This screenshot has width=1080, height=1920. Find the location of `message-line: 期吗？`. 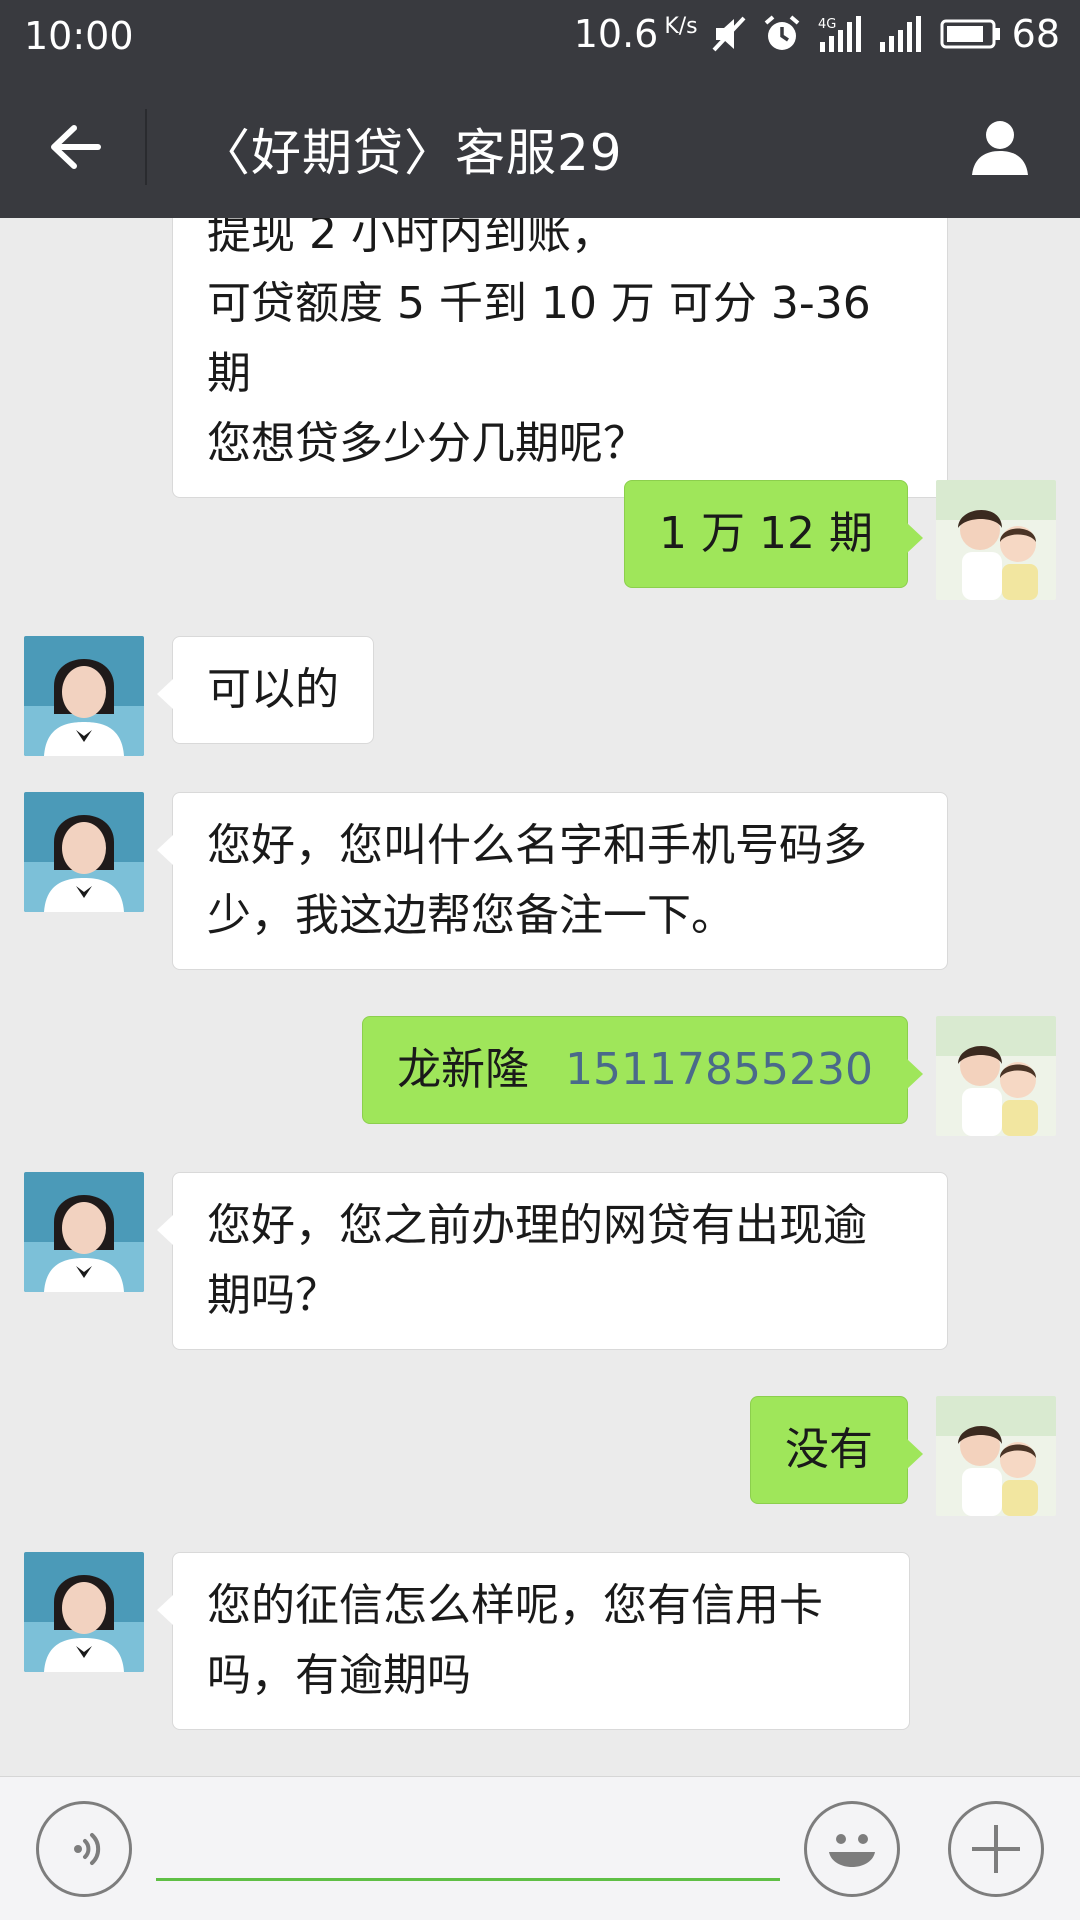

message-line: 期吗？ is located at coordinates (273, 1295).